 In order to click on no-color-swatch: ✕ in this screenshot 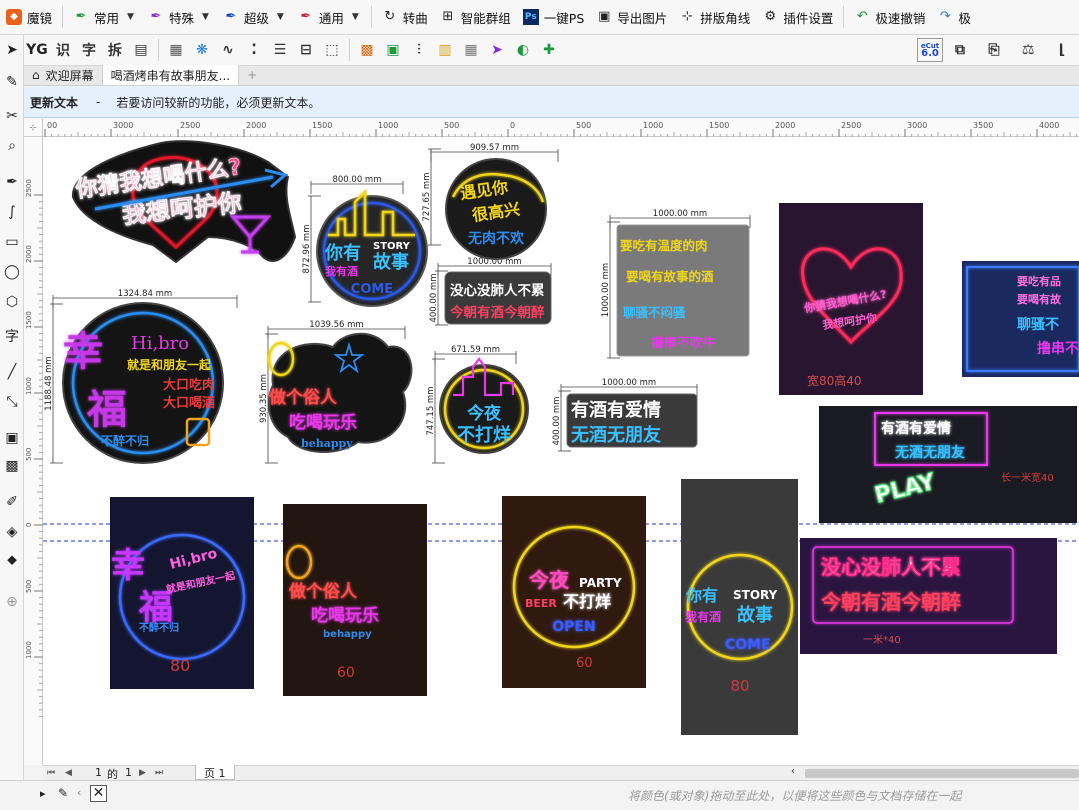, I will do `click(98, 793)`.